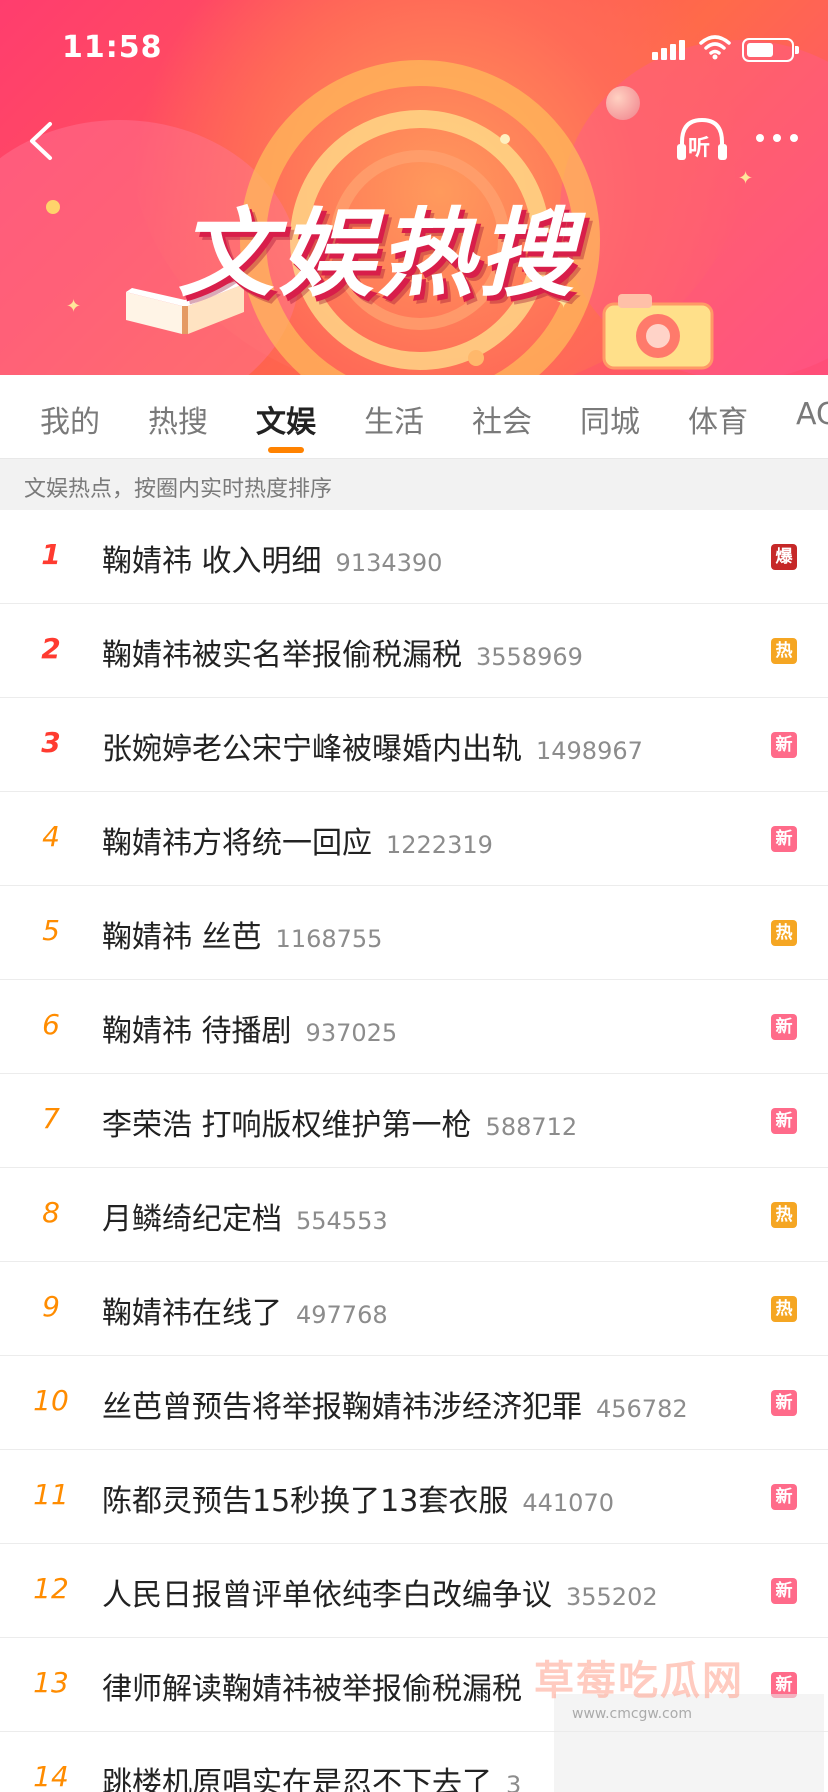 The width and height of the screenshot is (828, 1792). I want to click on item-title-text: 鞠婧祎 待播剧, so click(197, 1031).